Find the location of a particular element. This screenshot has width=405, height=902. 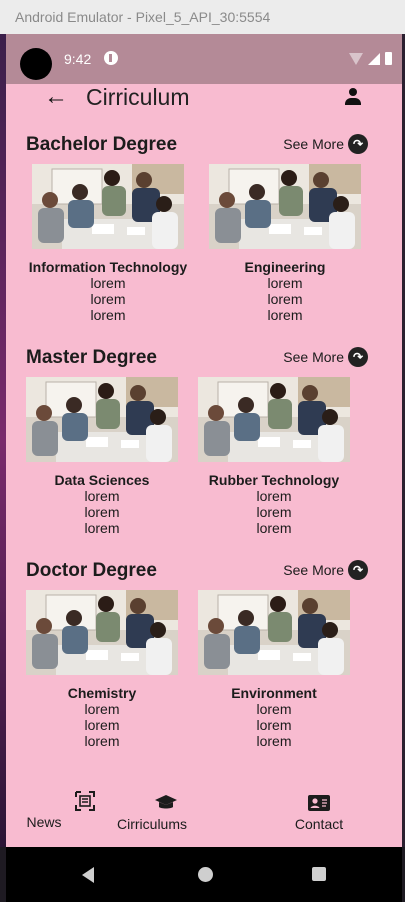

course-title: Engineering is located at coordinates (285, 267).